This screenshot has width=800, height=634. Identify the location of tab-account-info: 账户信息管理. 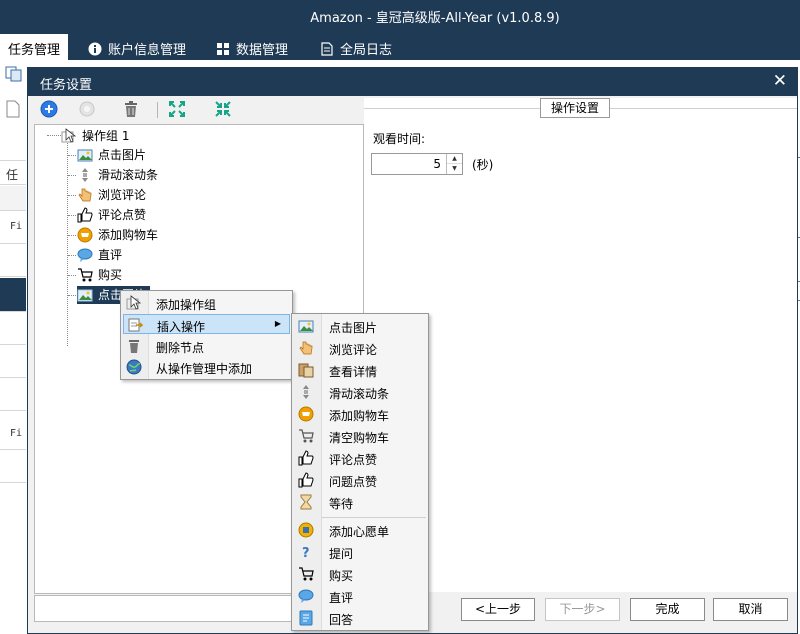
(137, 47).